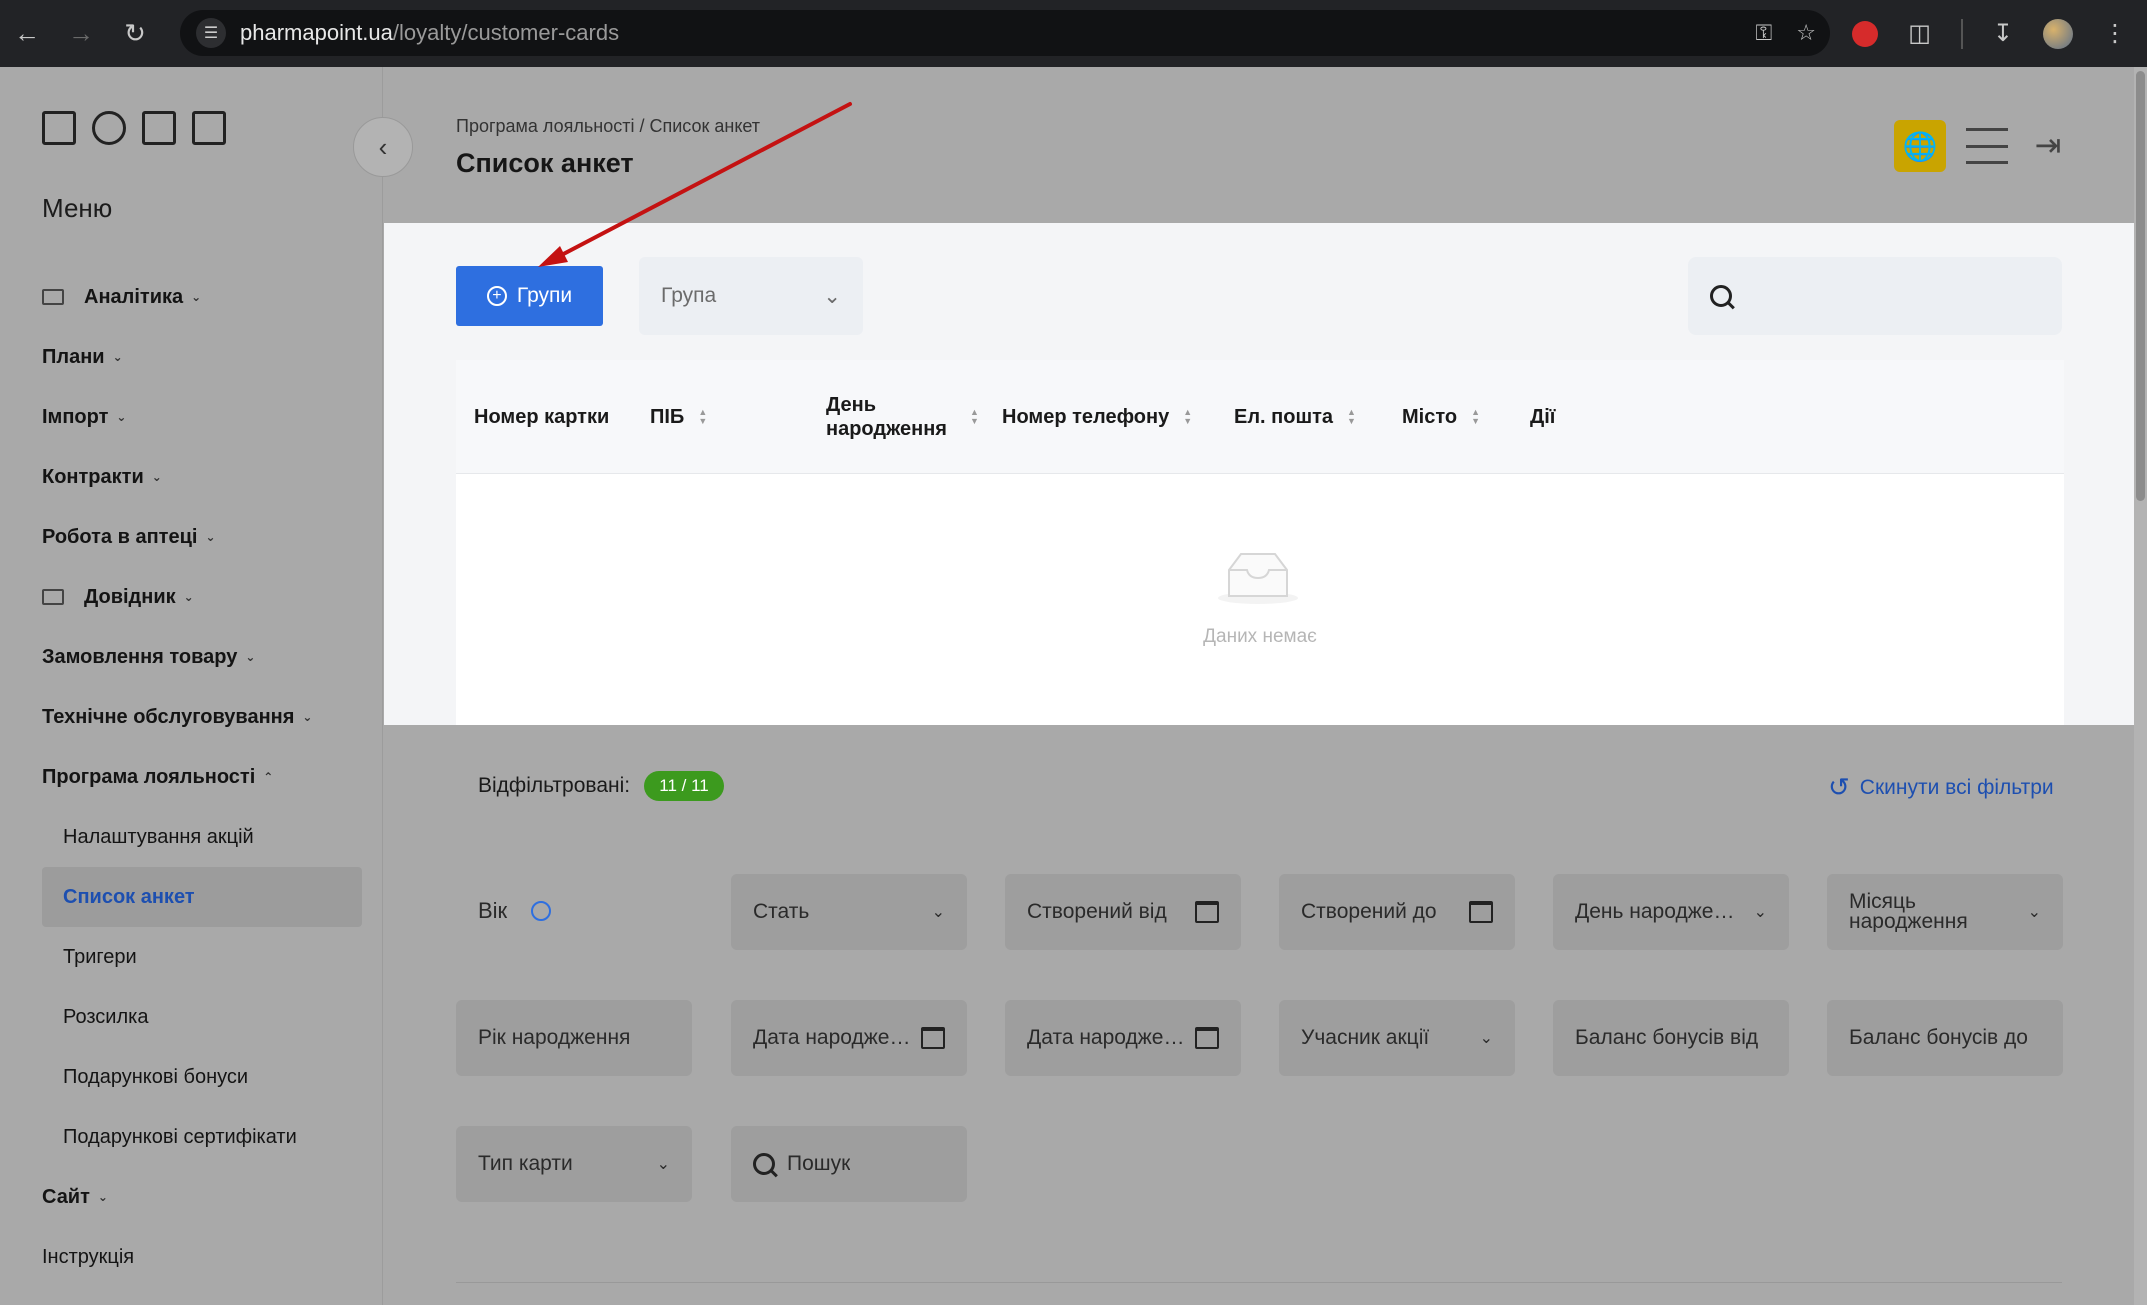 This screenshot has width=2147, height=1305. I want to click on column-full-name: ПІБ ▲ ▼, so click(678, 417).